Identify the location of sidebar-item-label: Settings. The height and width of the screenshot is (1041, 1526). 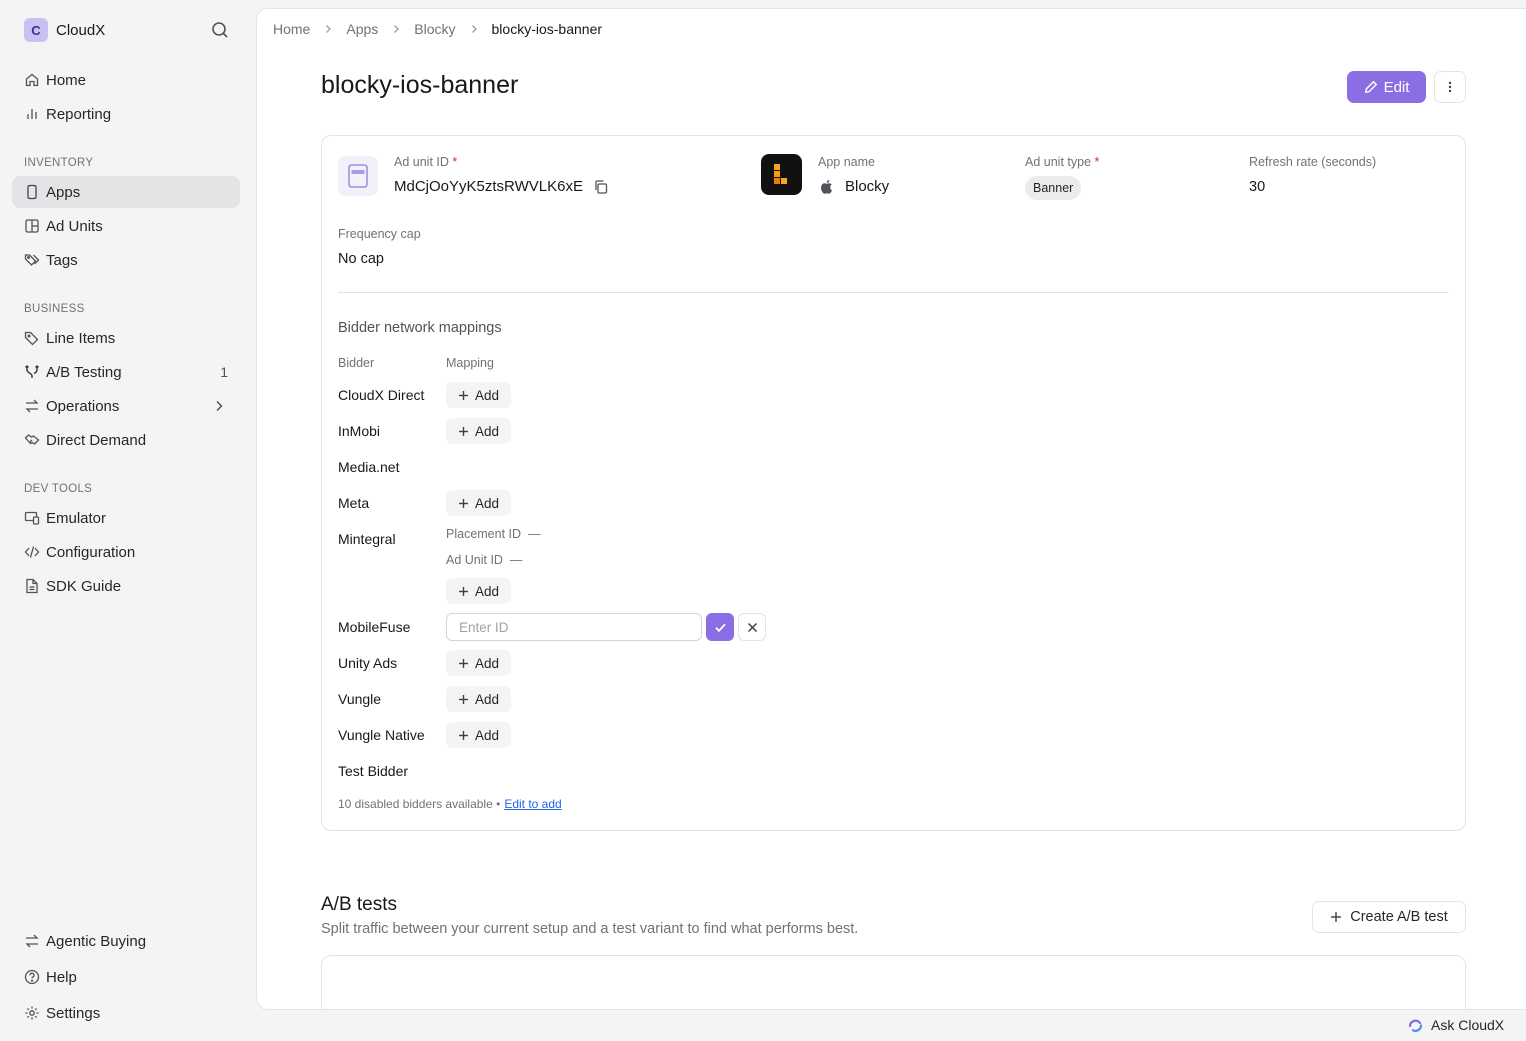
(73, 1013).